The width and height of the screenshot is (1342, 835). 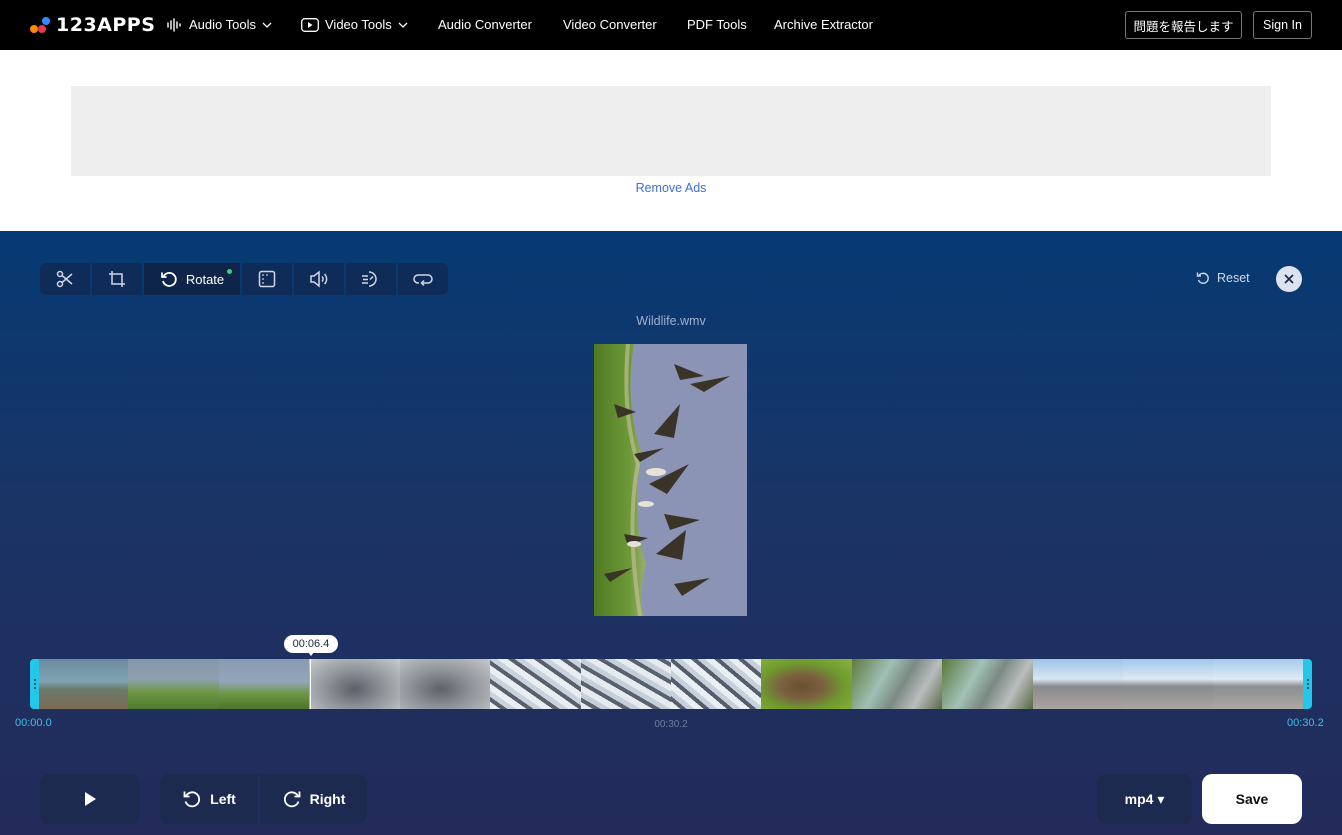 What do you see at coordinates (1307, 684) in the screenshot?
I see `trim-end-handle` at bounding box center [1307, 684].